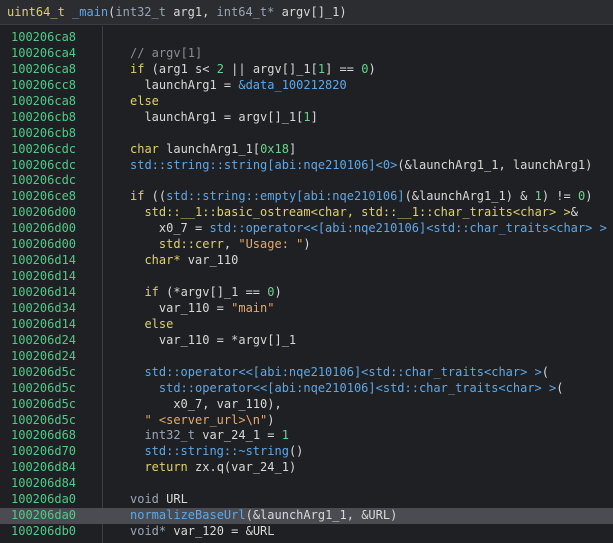 This screenshot has height=543, width=613. I want to click on code-token: 2, so click(220, 69).